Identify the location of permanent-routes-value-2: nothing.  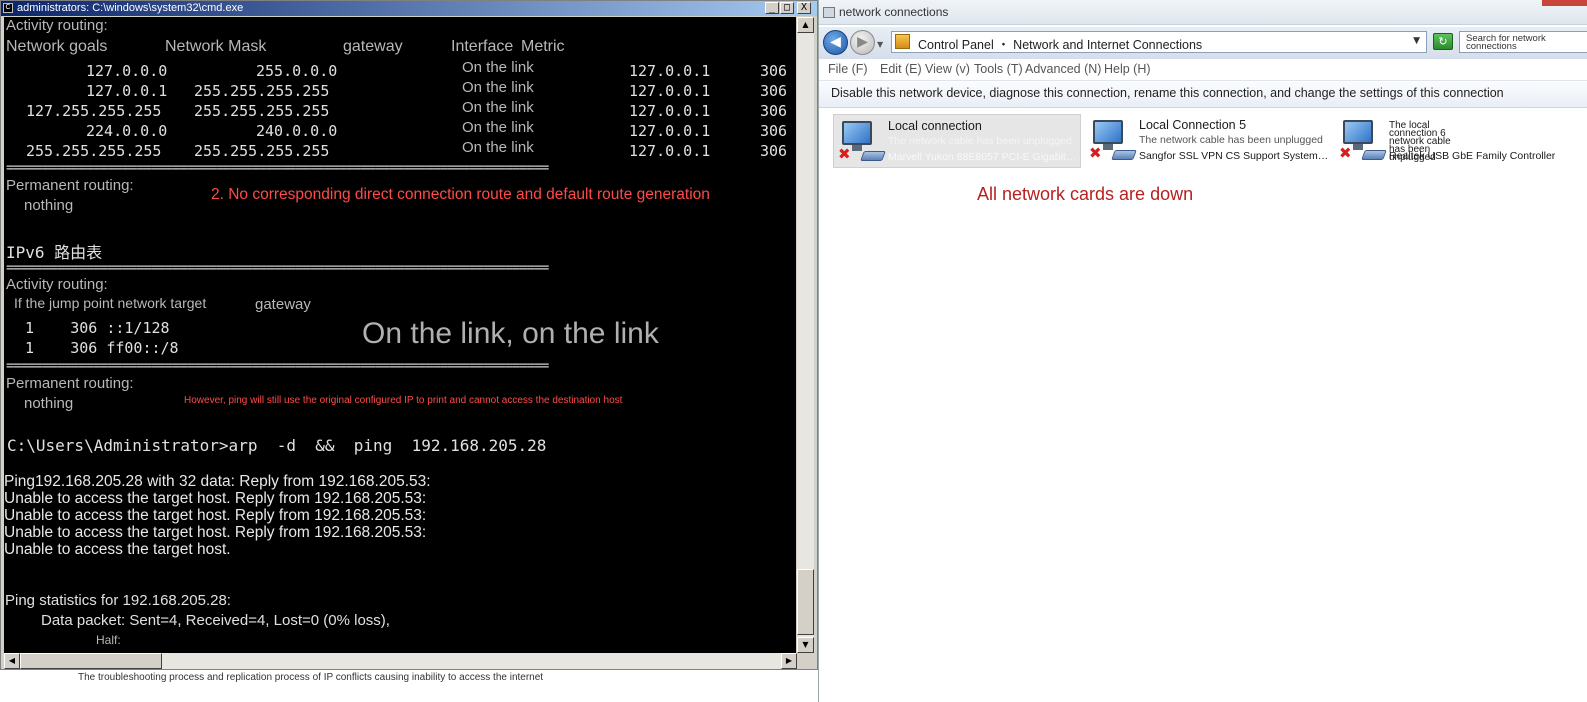
(49, 403).